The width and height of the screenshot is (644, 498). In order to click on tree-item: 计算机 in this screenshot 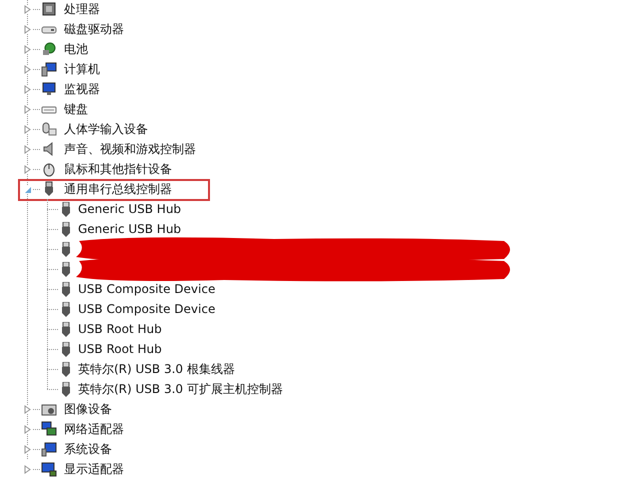, I will do `click(82, 69)`.